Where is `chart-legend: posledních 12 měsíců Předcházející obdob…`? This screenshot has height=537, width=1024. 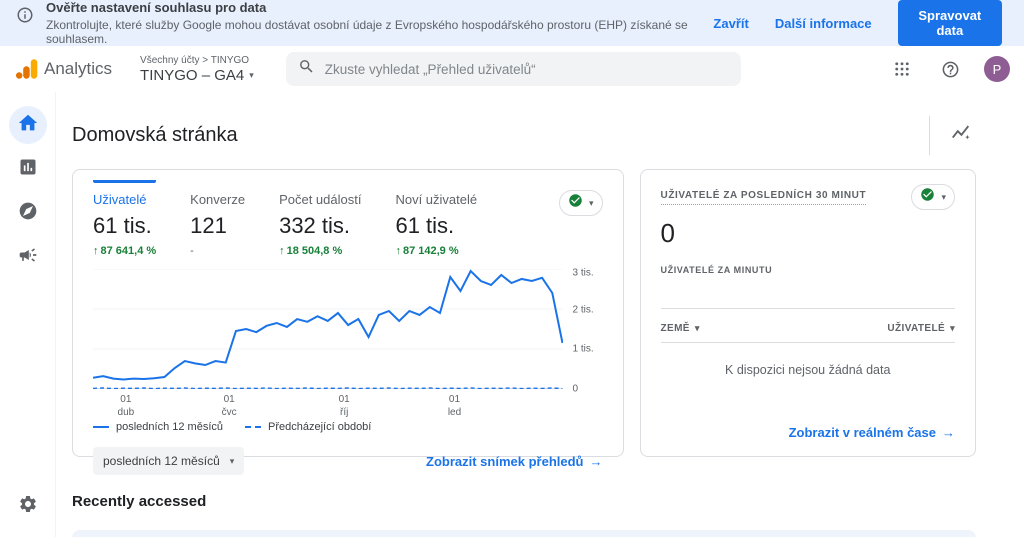
chart-legend: posledních 12 měsíců Předcházející obdob… is located at coordinates (348, 427).